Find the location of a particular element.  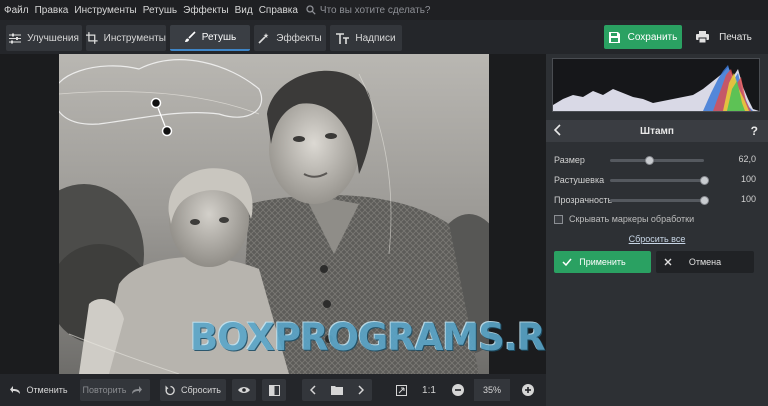

brush-icon is located at coordinates (190, 36).